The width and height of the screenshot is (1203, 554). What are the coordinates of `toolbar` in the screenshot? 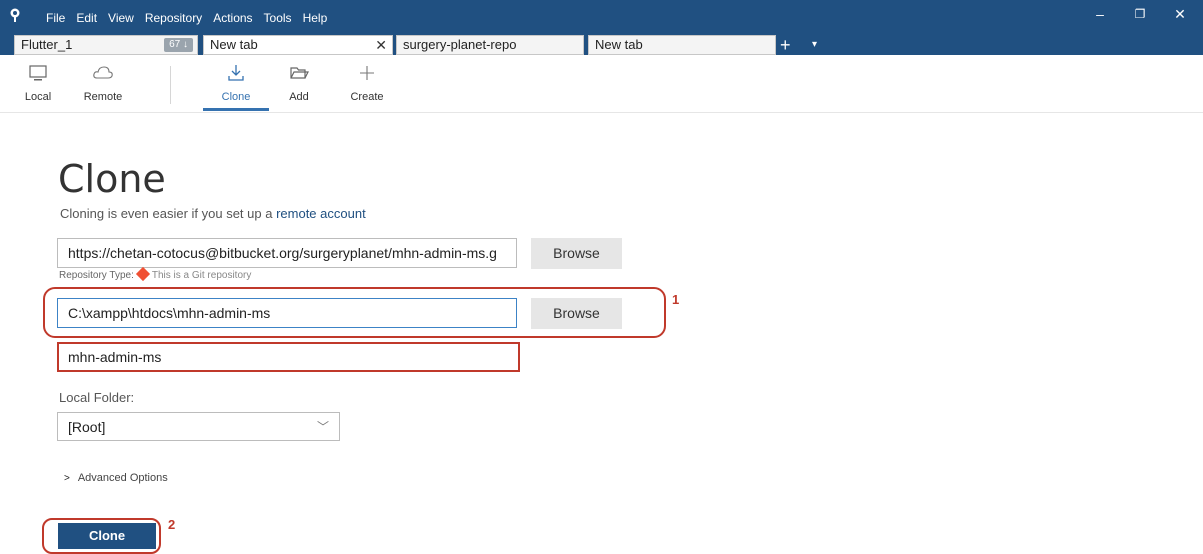 It's located at (601, 84).